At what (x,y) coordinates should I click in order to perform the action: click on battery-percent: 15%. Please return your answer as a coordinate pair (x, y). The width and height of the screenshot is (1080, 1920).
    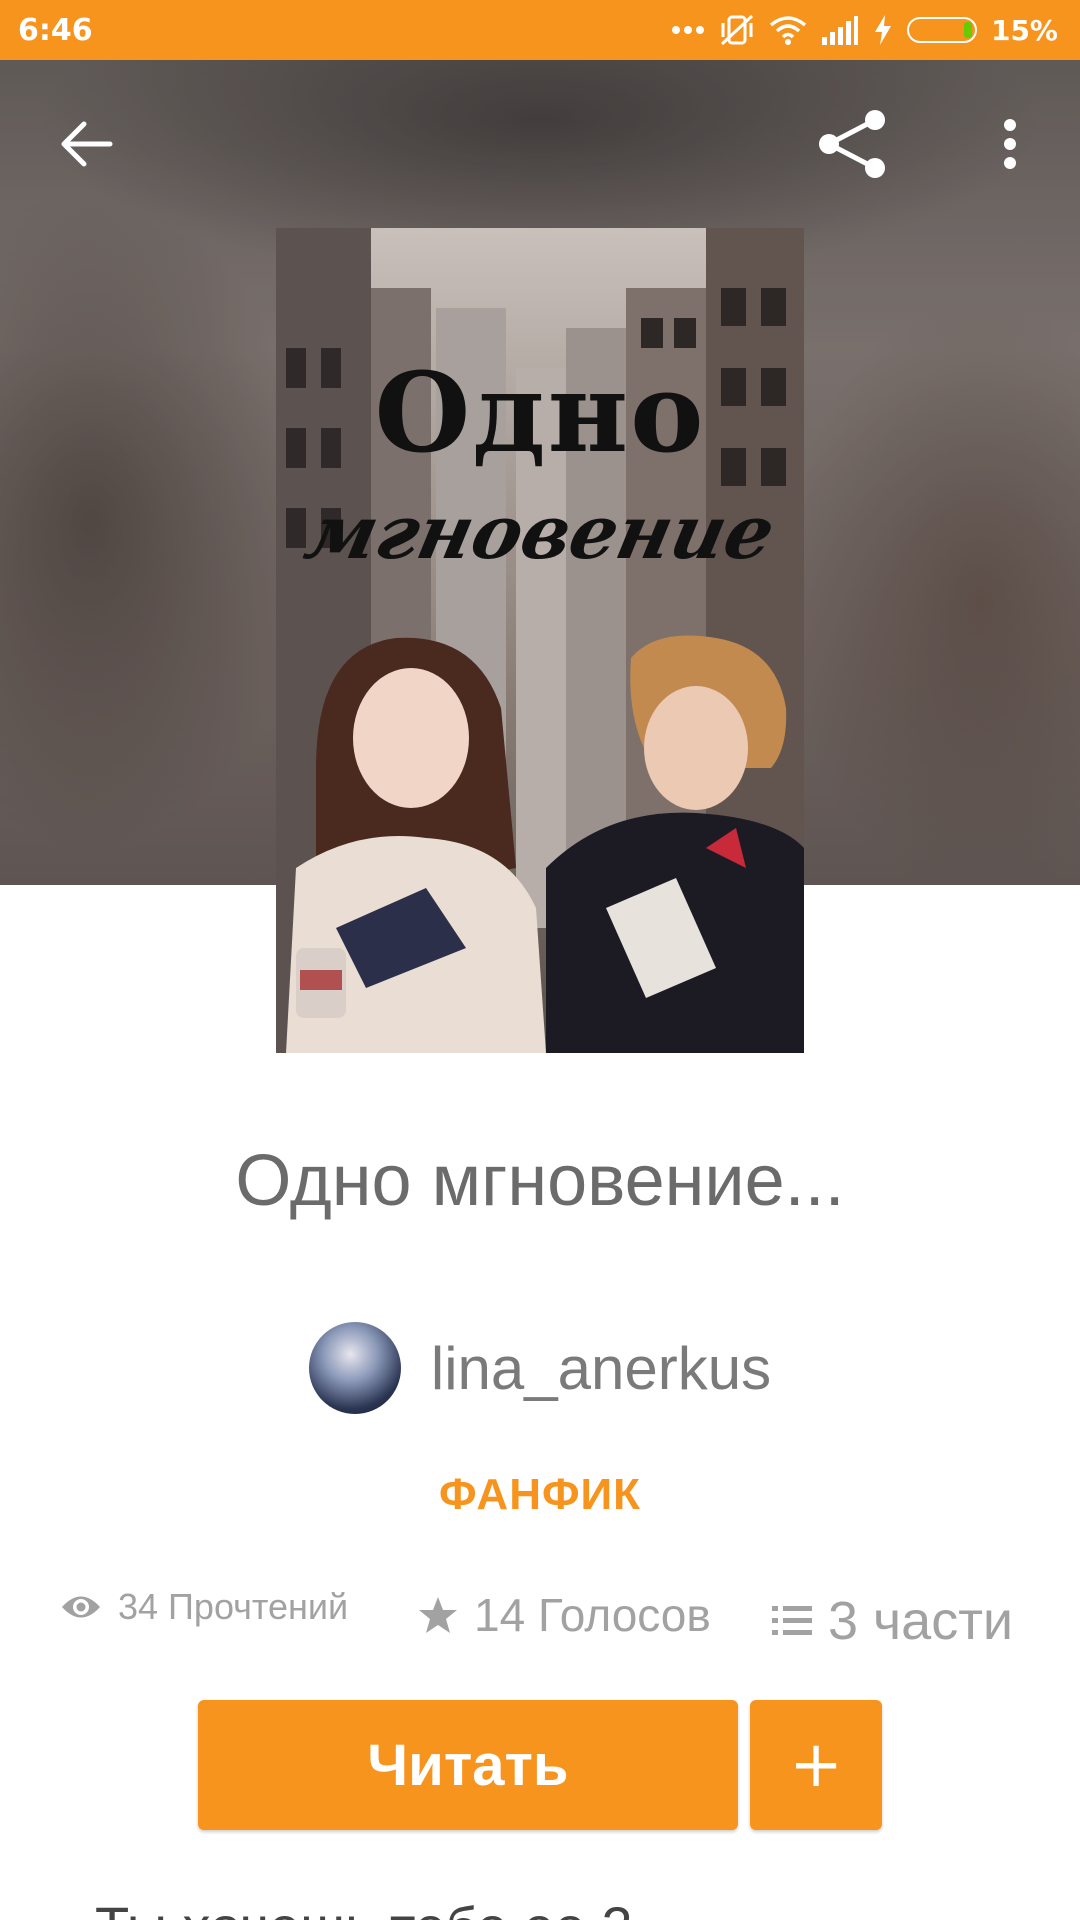
    Looking at the image, I should click on (1024, 30).